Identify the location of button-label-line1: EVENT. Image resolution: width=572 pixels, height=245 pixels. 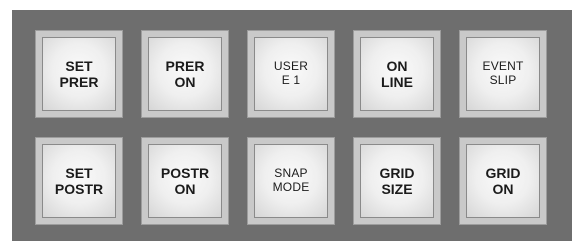
(503, 66).